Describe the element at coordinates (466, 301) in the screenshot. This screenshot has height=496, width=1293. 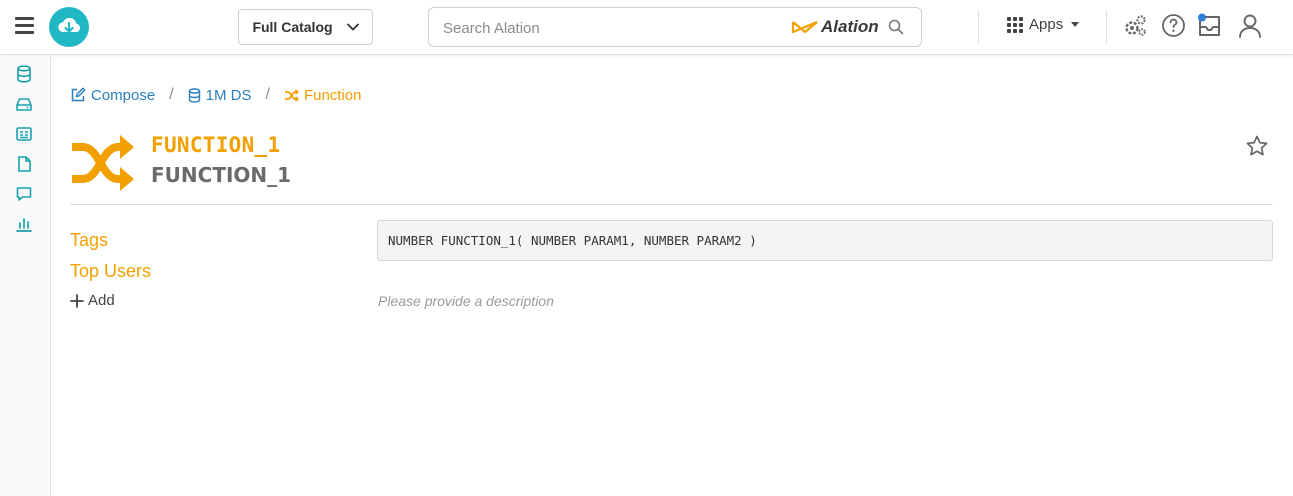
I see `description-field: Please provide a description` at that location.